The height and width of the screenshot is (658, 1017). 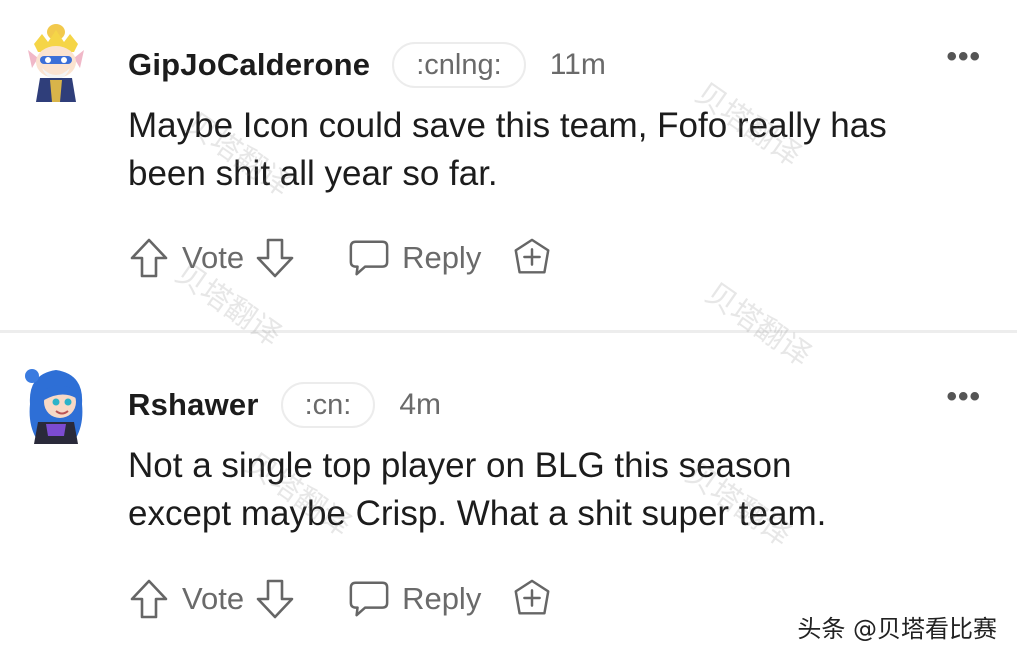 What do you see at coordinates (313, 173) in the screenshot?
I see `comment-body-line: been shit all year so far.` at bounding box center [313, 173].